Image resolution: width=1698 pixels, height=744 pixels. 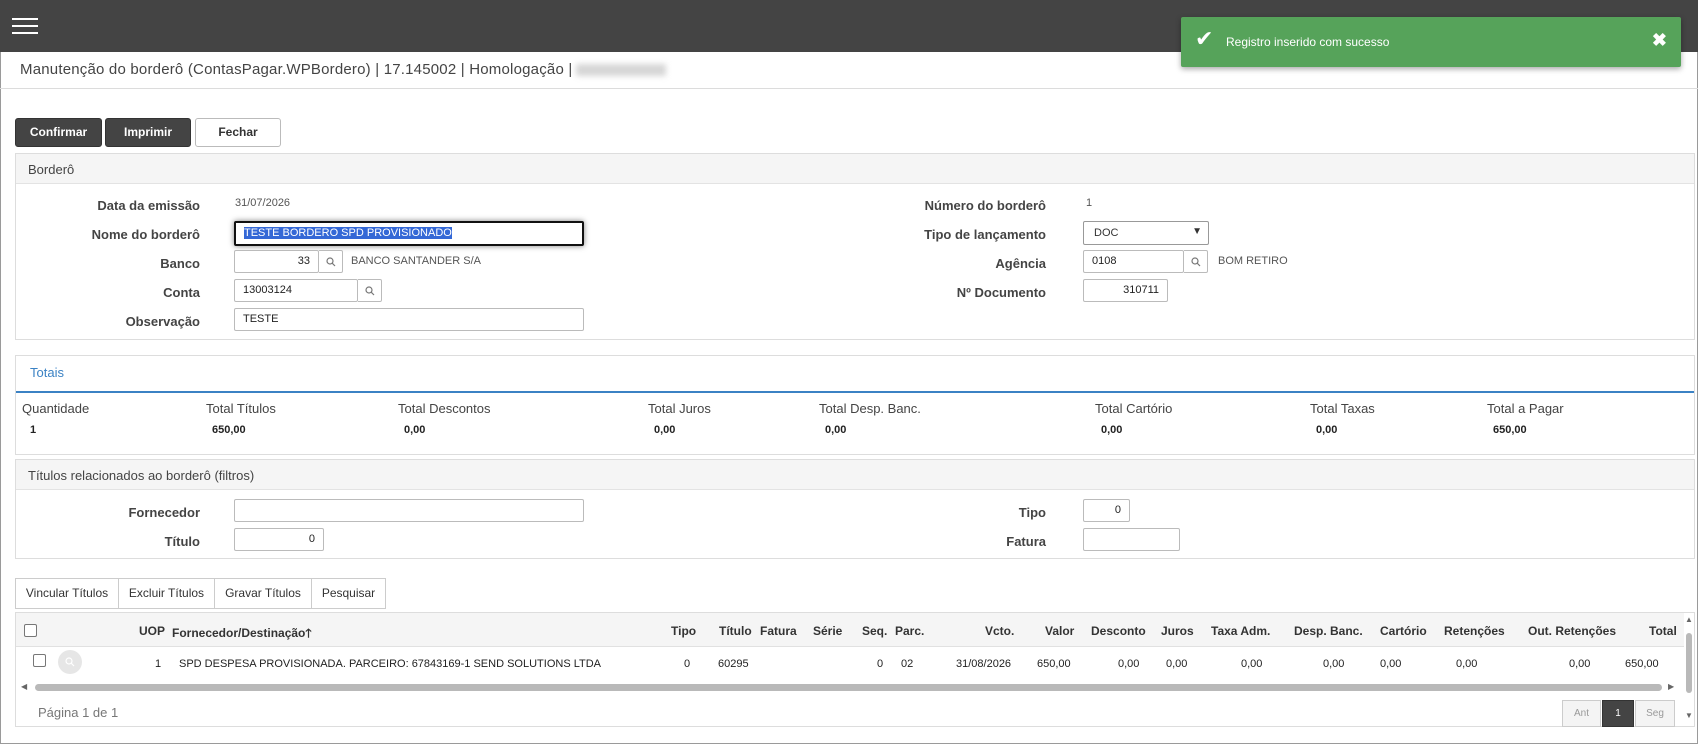 I want to click on conta-label: Conta, so click(x=181, y=292).